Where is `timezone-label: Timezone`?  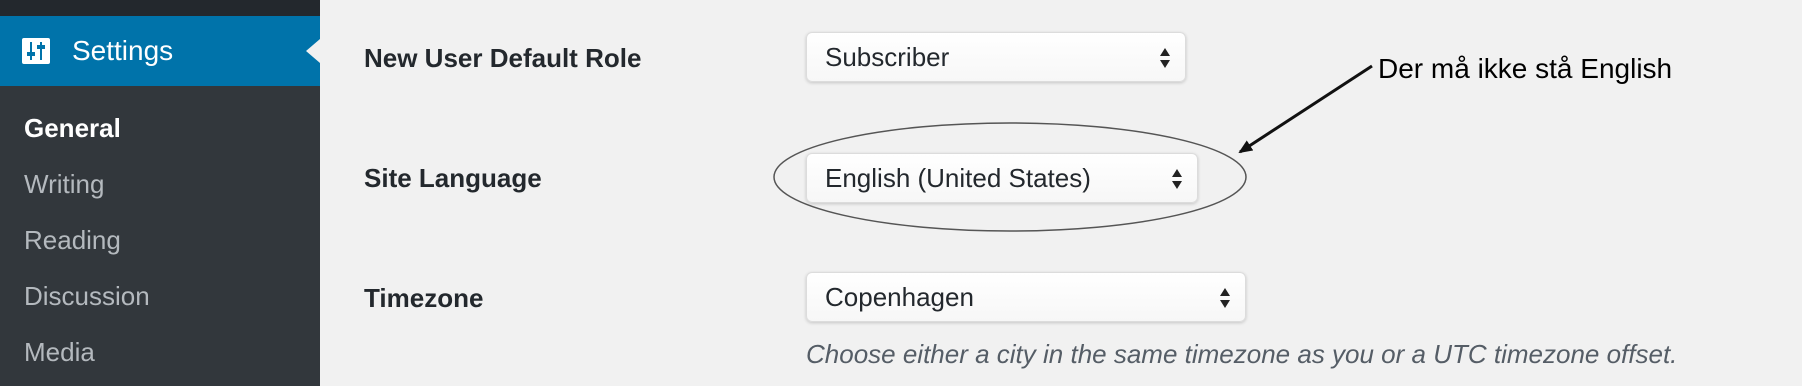 timezone-label: Timezone is located at coordinates (424, 298).